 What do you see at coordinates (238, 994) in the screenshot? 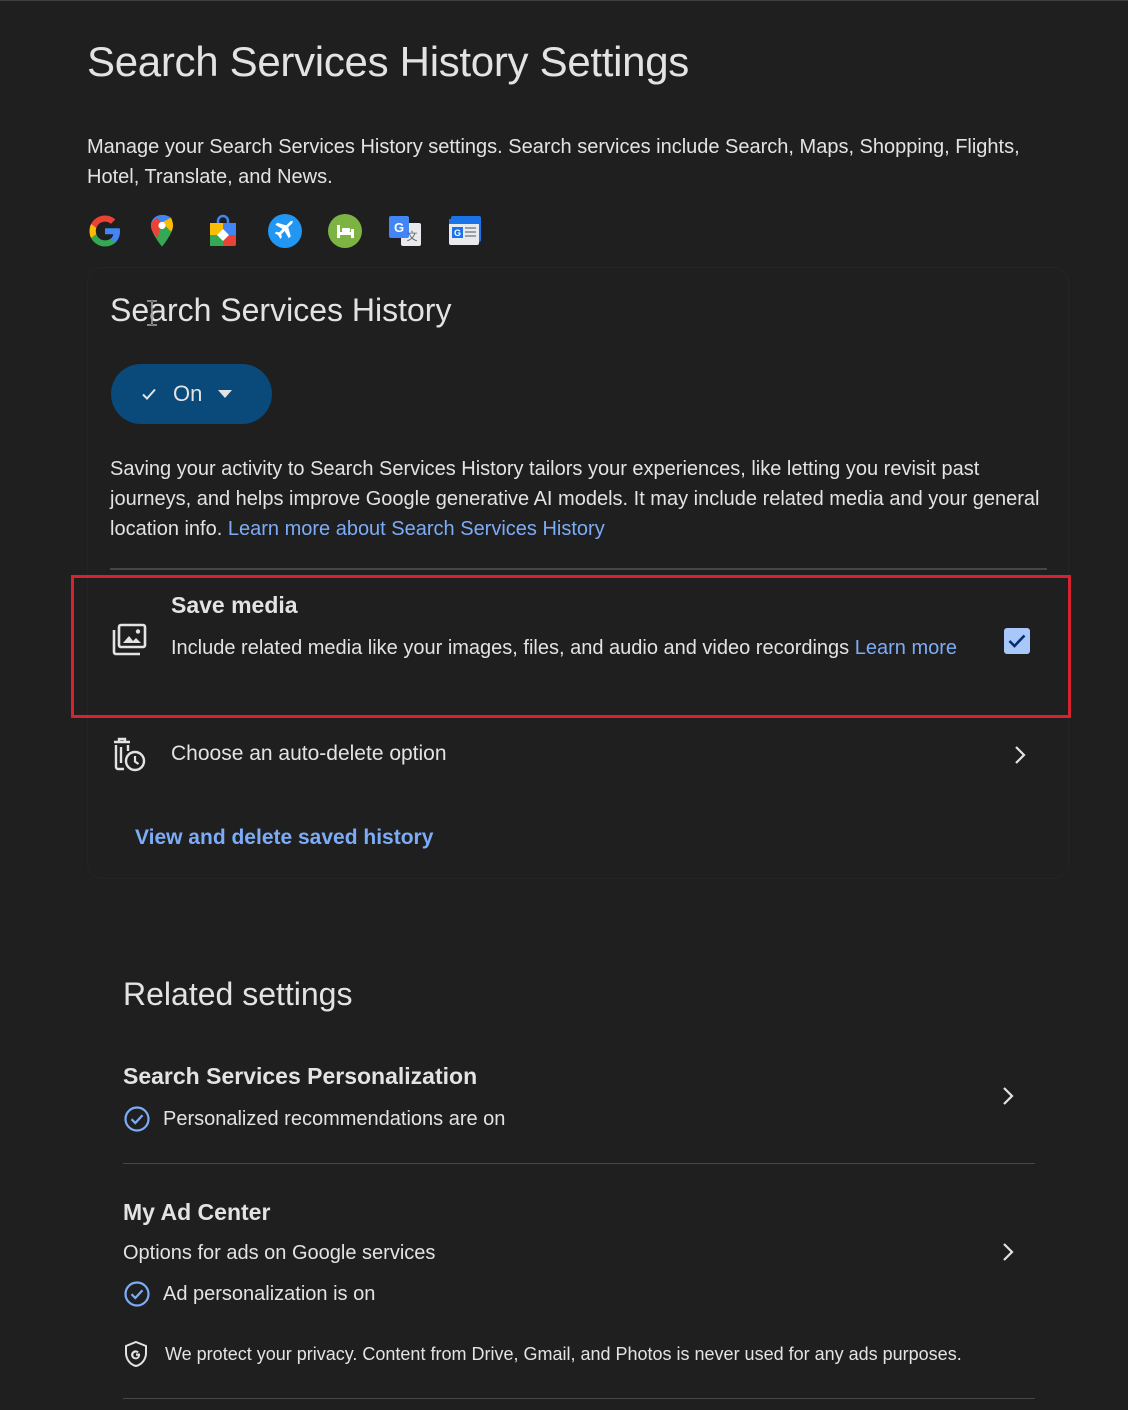
I see `related-settings-title: Related settings` at bounding box center [238, 994].